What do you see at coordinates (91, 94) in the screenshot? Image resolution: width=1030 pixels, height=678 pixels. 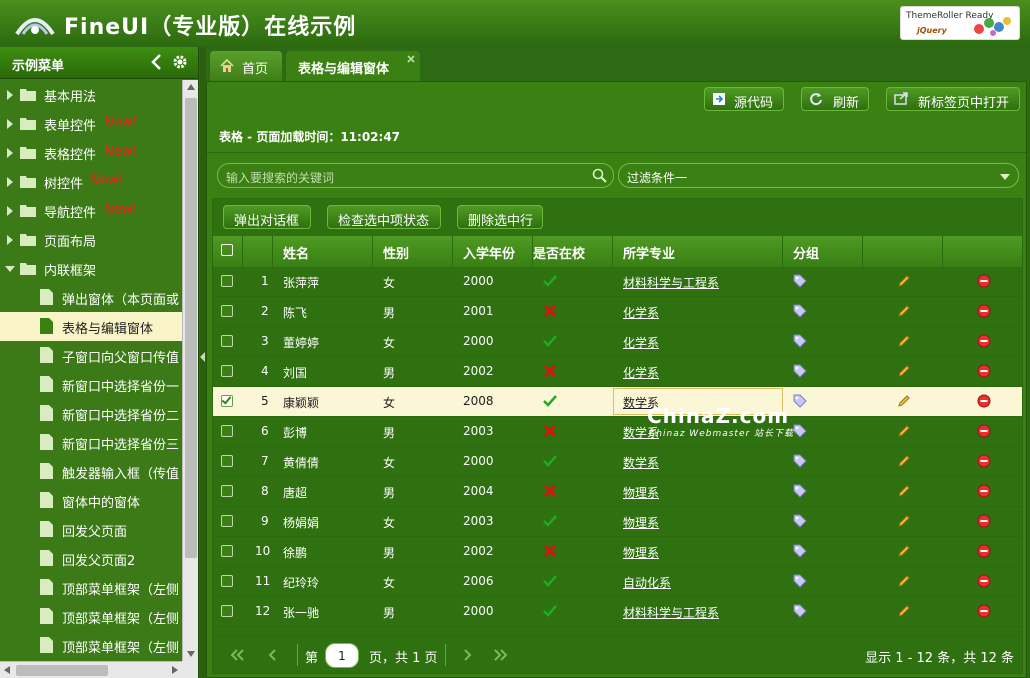 I see `sidebar-item-0: 基本用法` at bounding box center [91, 94].